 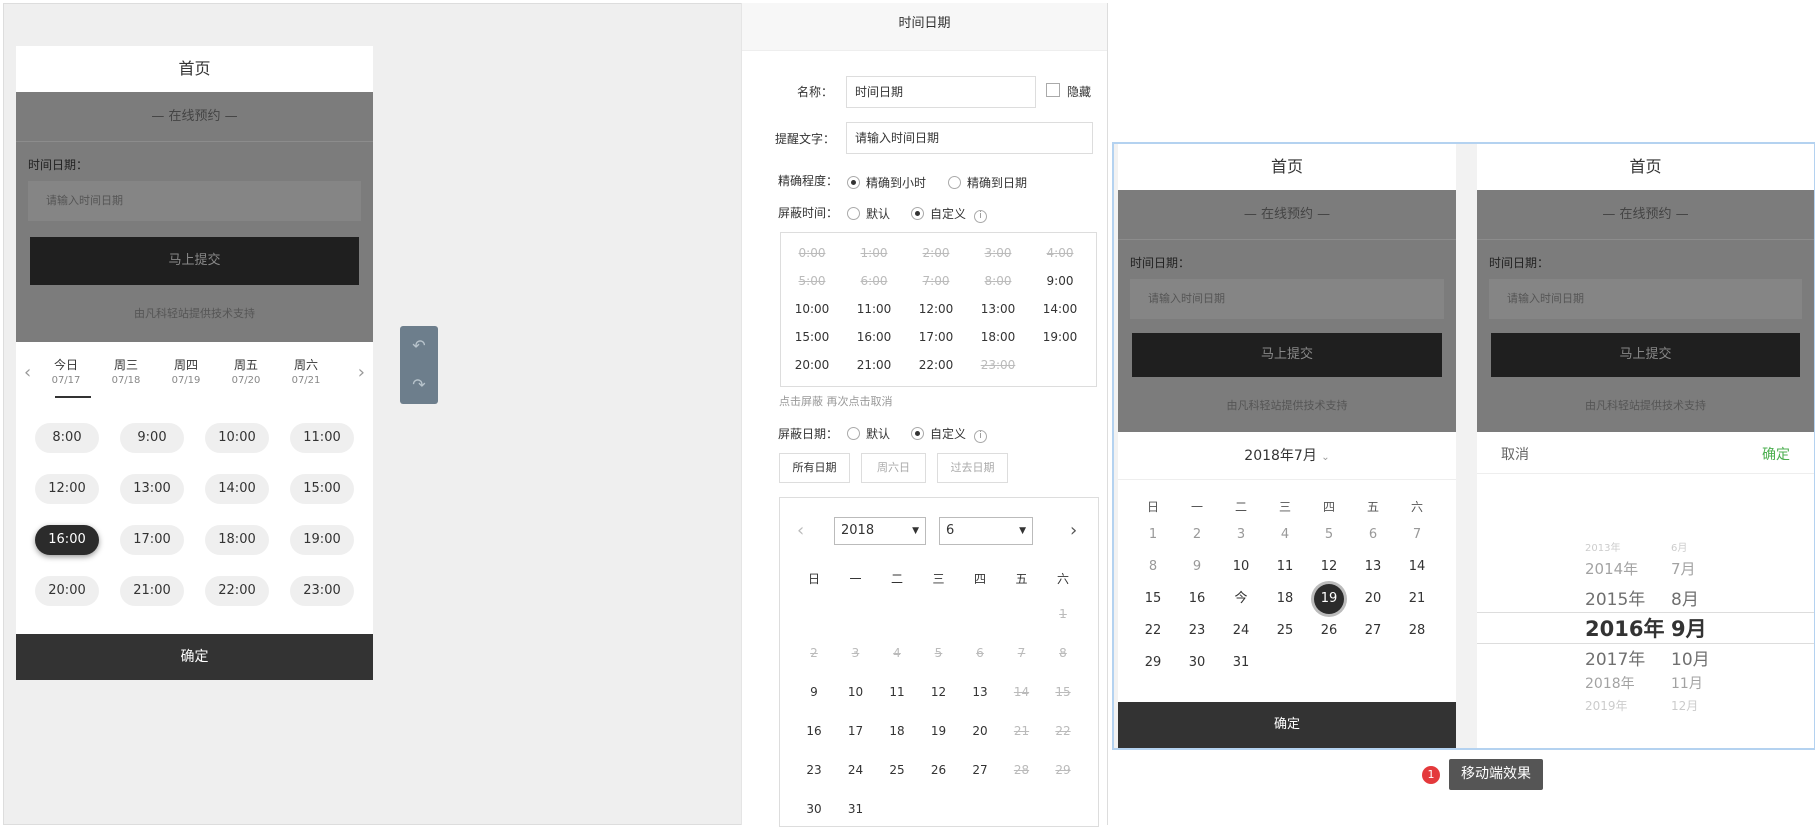 I want to click on time-toggle: 7:00, so click(x=936, y=281).